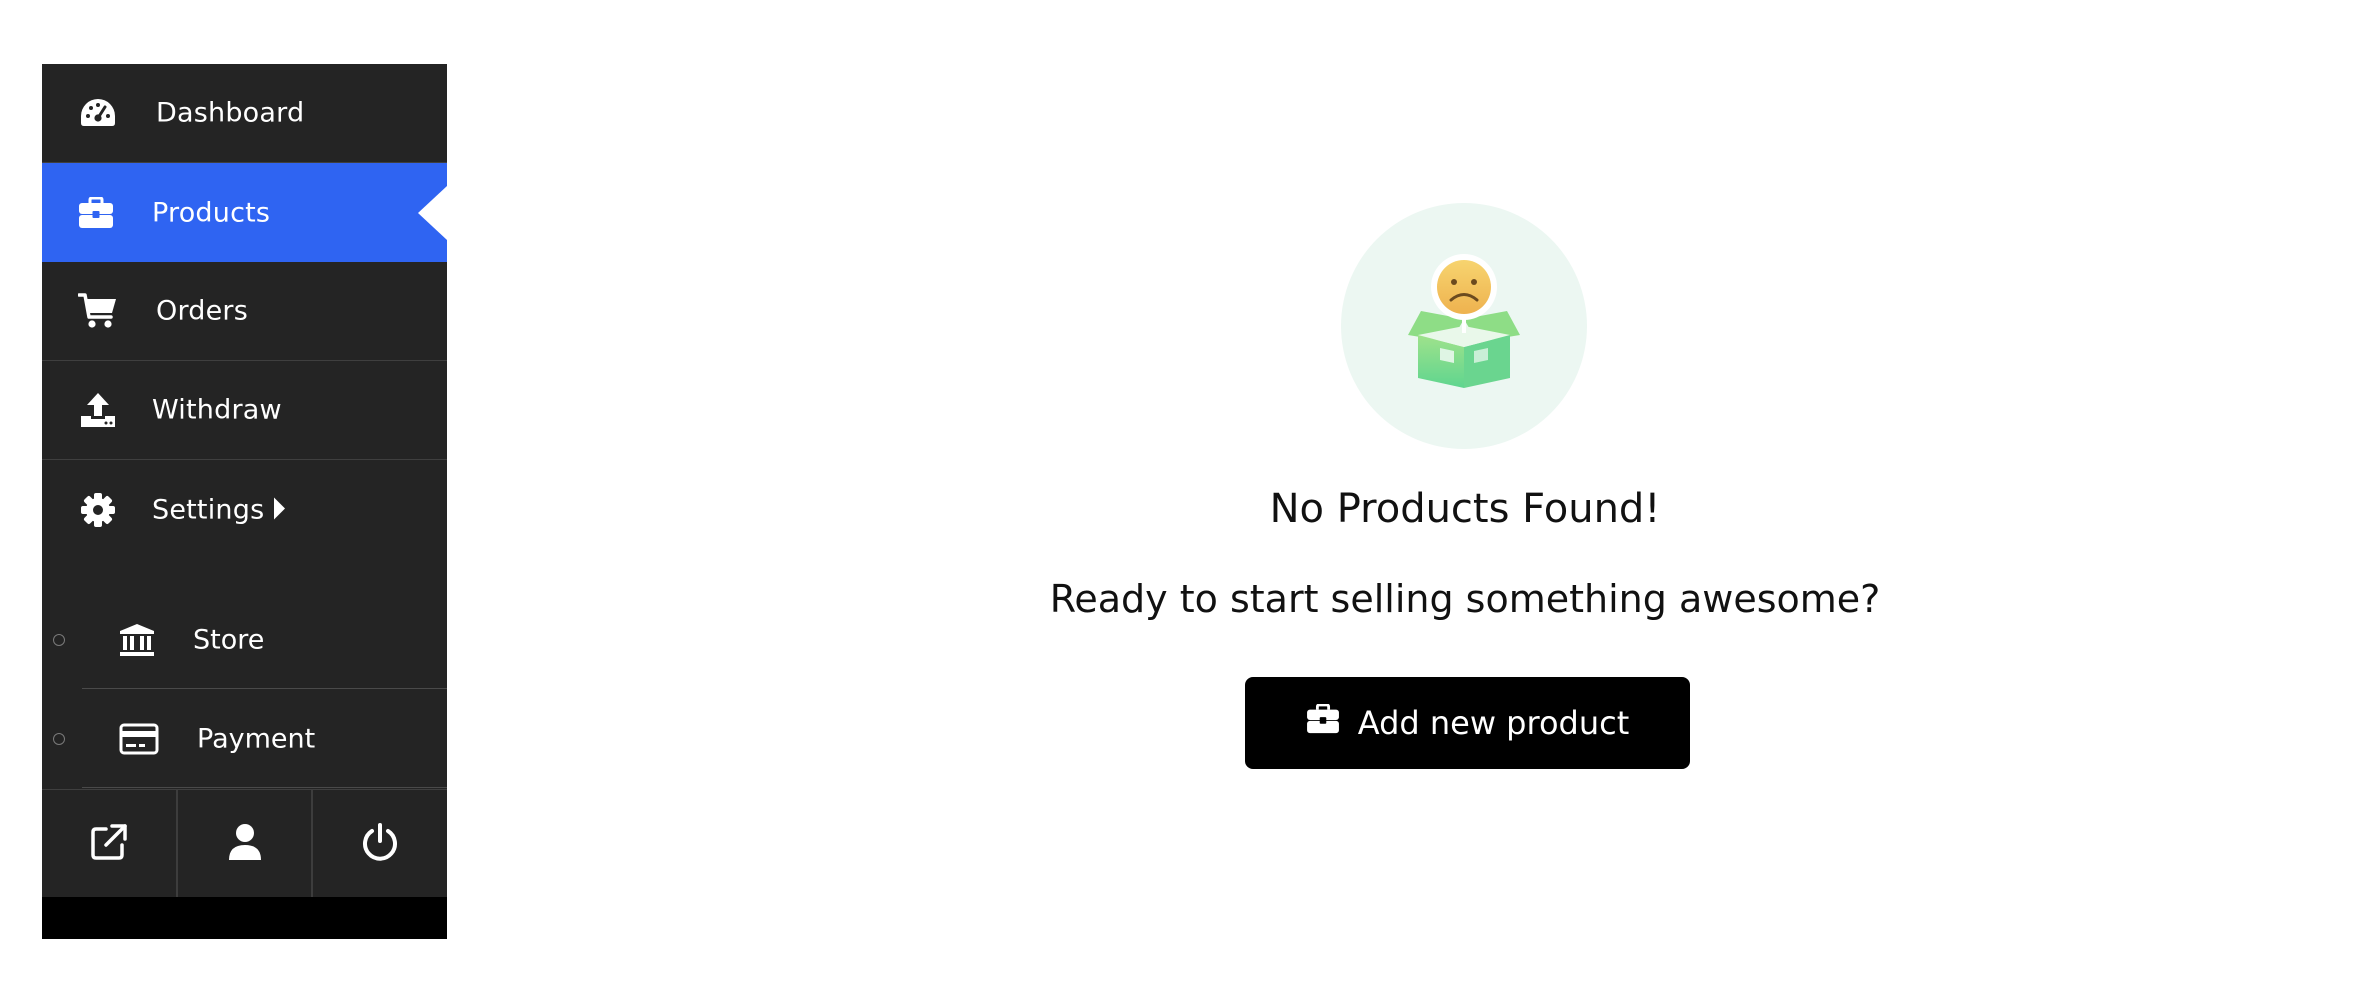  I want to click on add-new-product-label: Add new product, so click(1493, 723).